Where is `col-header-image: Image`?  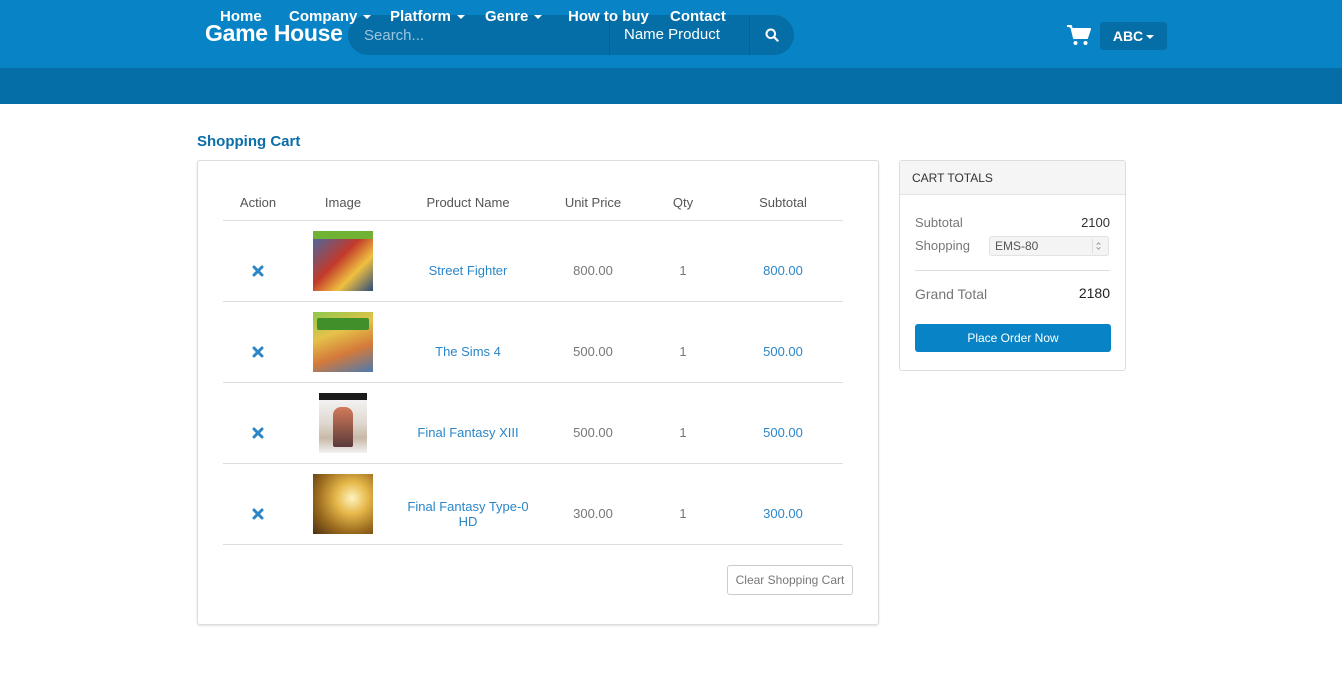
col-header-image: Image is located at coordinates (343, 202).